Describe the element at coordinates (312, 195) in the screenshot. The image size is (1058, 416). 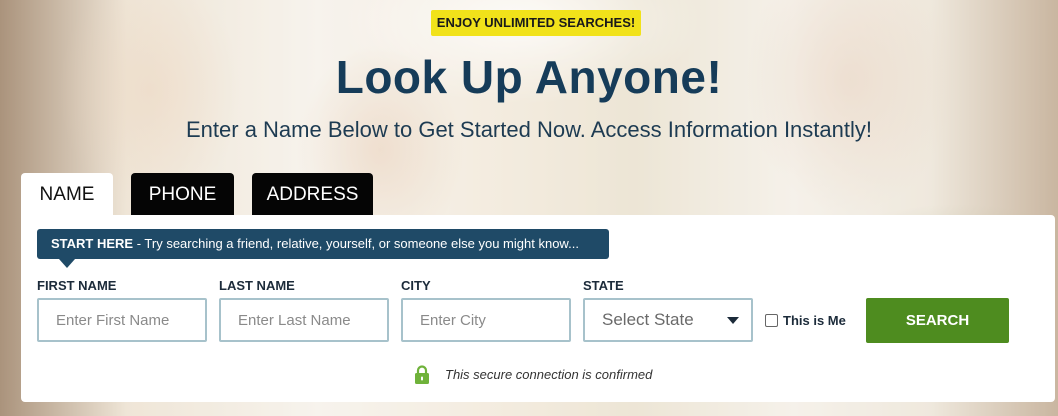
I see `tab-address: ADDRESS` at that location.